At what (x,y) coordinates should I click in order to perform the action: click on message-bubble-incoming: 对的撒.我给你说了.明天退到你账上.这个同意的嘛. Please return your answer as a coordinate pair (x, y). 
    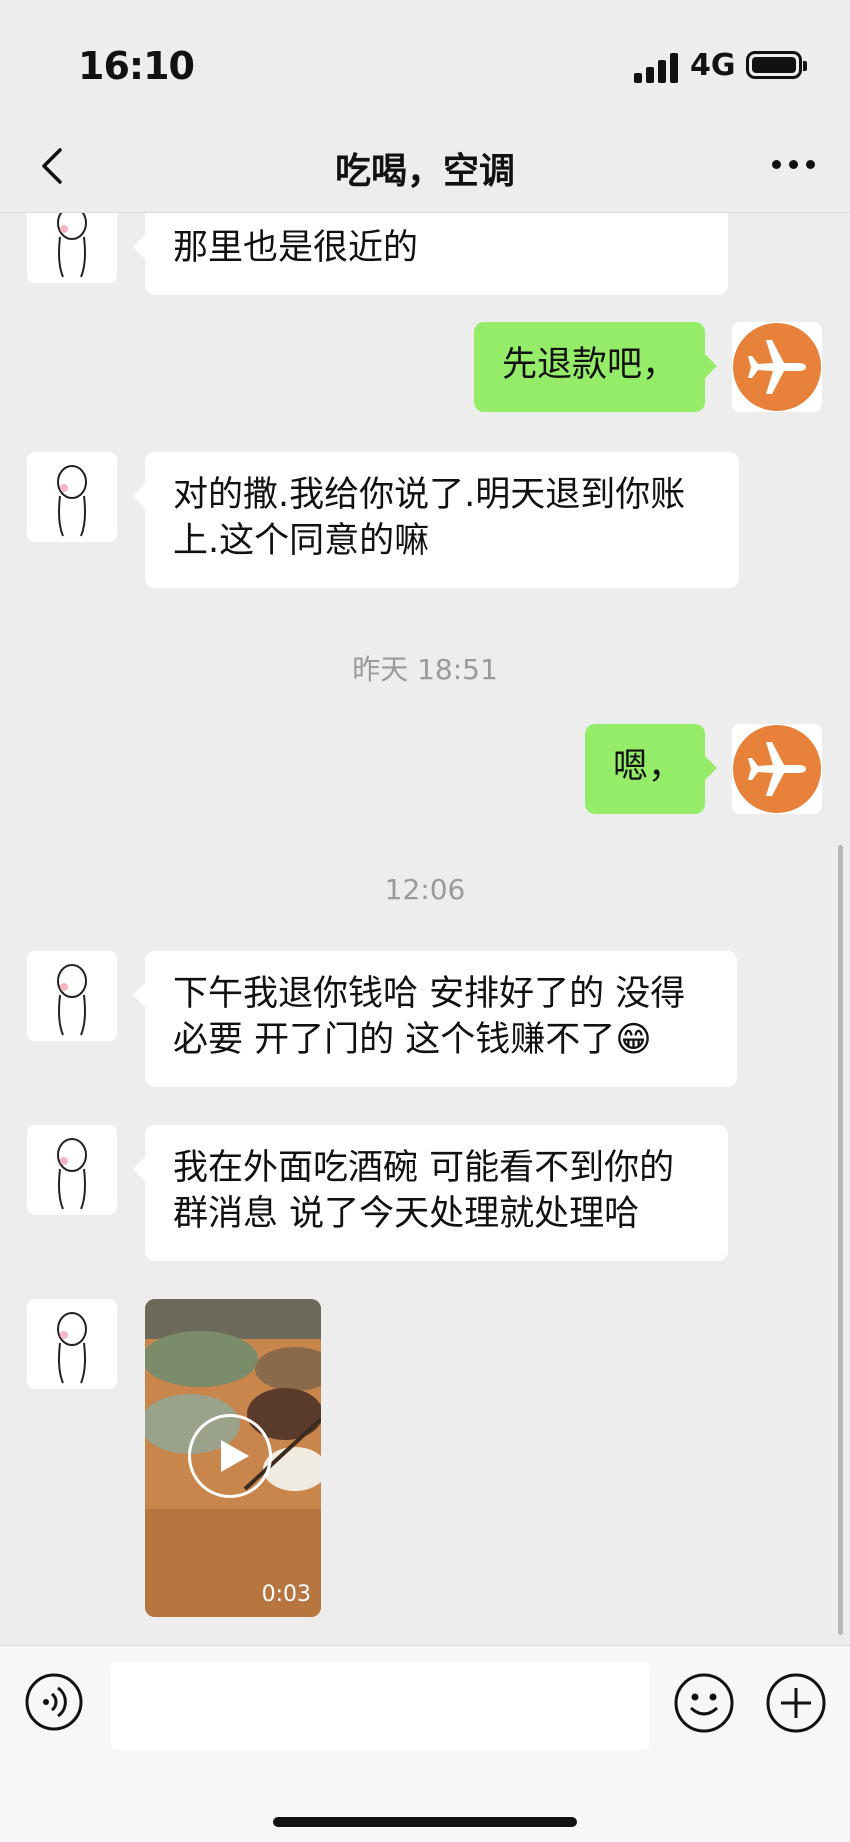
    Looking at the image, I should click on (436, 520).